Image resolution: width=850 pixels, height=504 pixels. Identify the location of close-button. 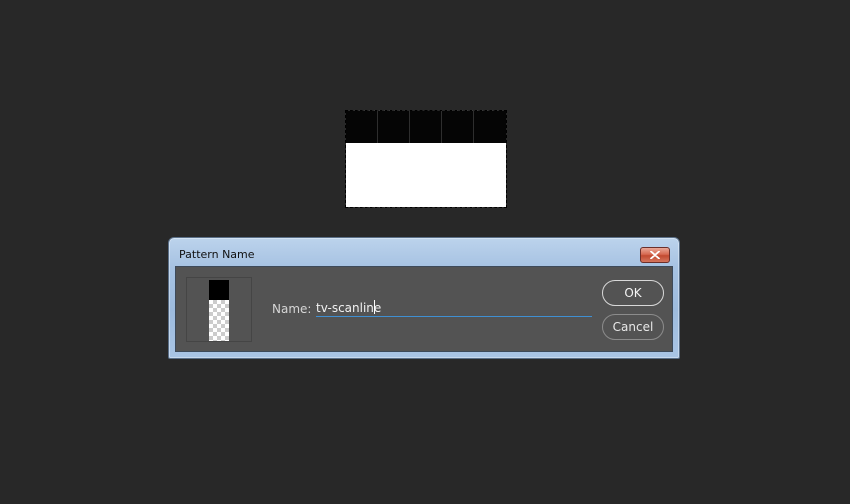
(655, 255).